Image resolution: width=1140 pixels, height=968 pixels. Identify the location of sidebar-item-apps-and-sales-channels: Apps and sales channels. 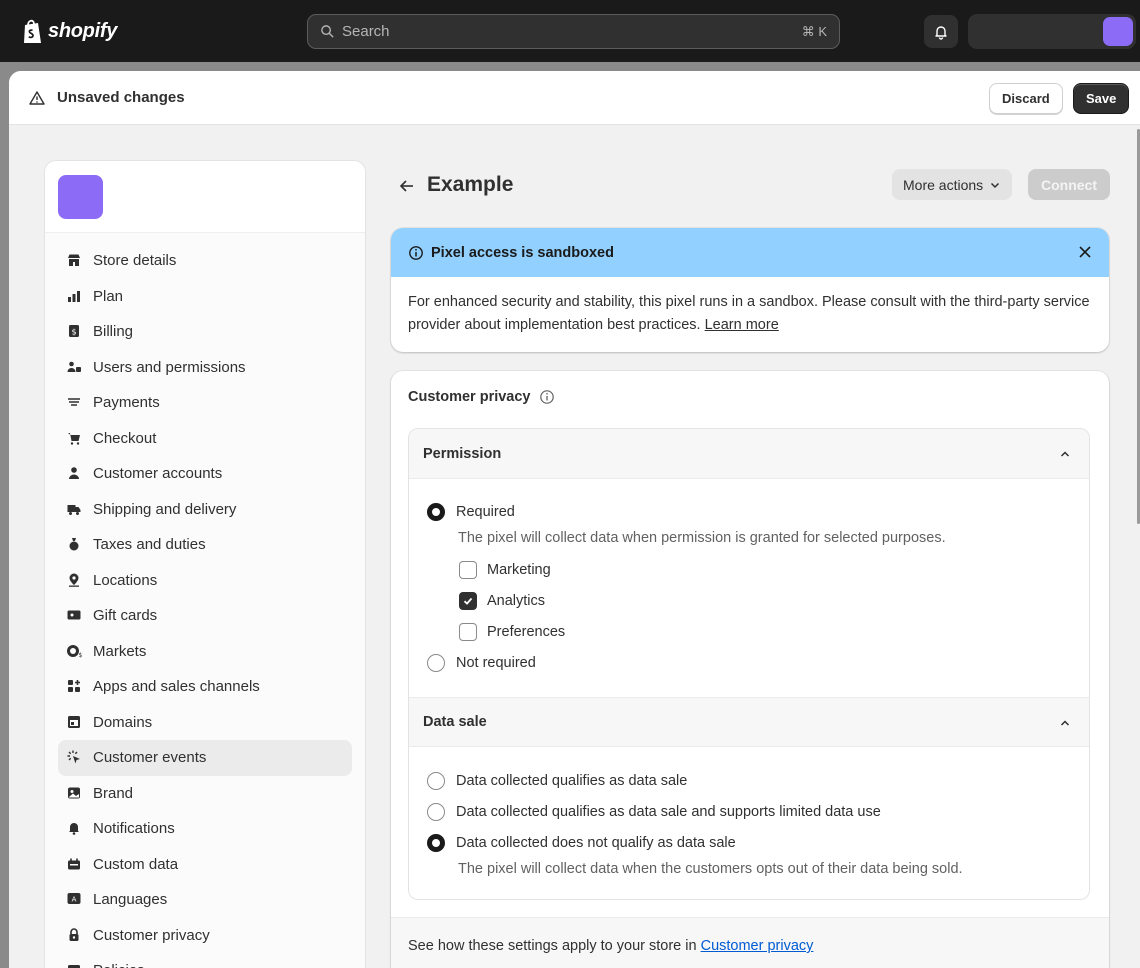
(205, 687).